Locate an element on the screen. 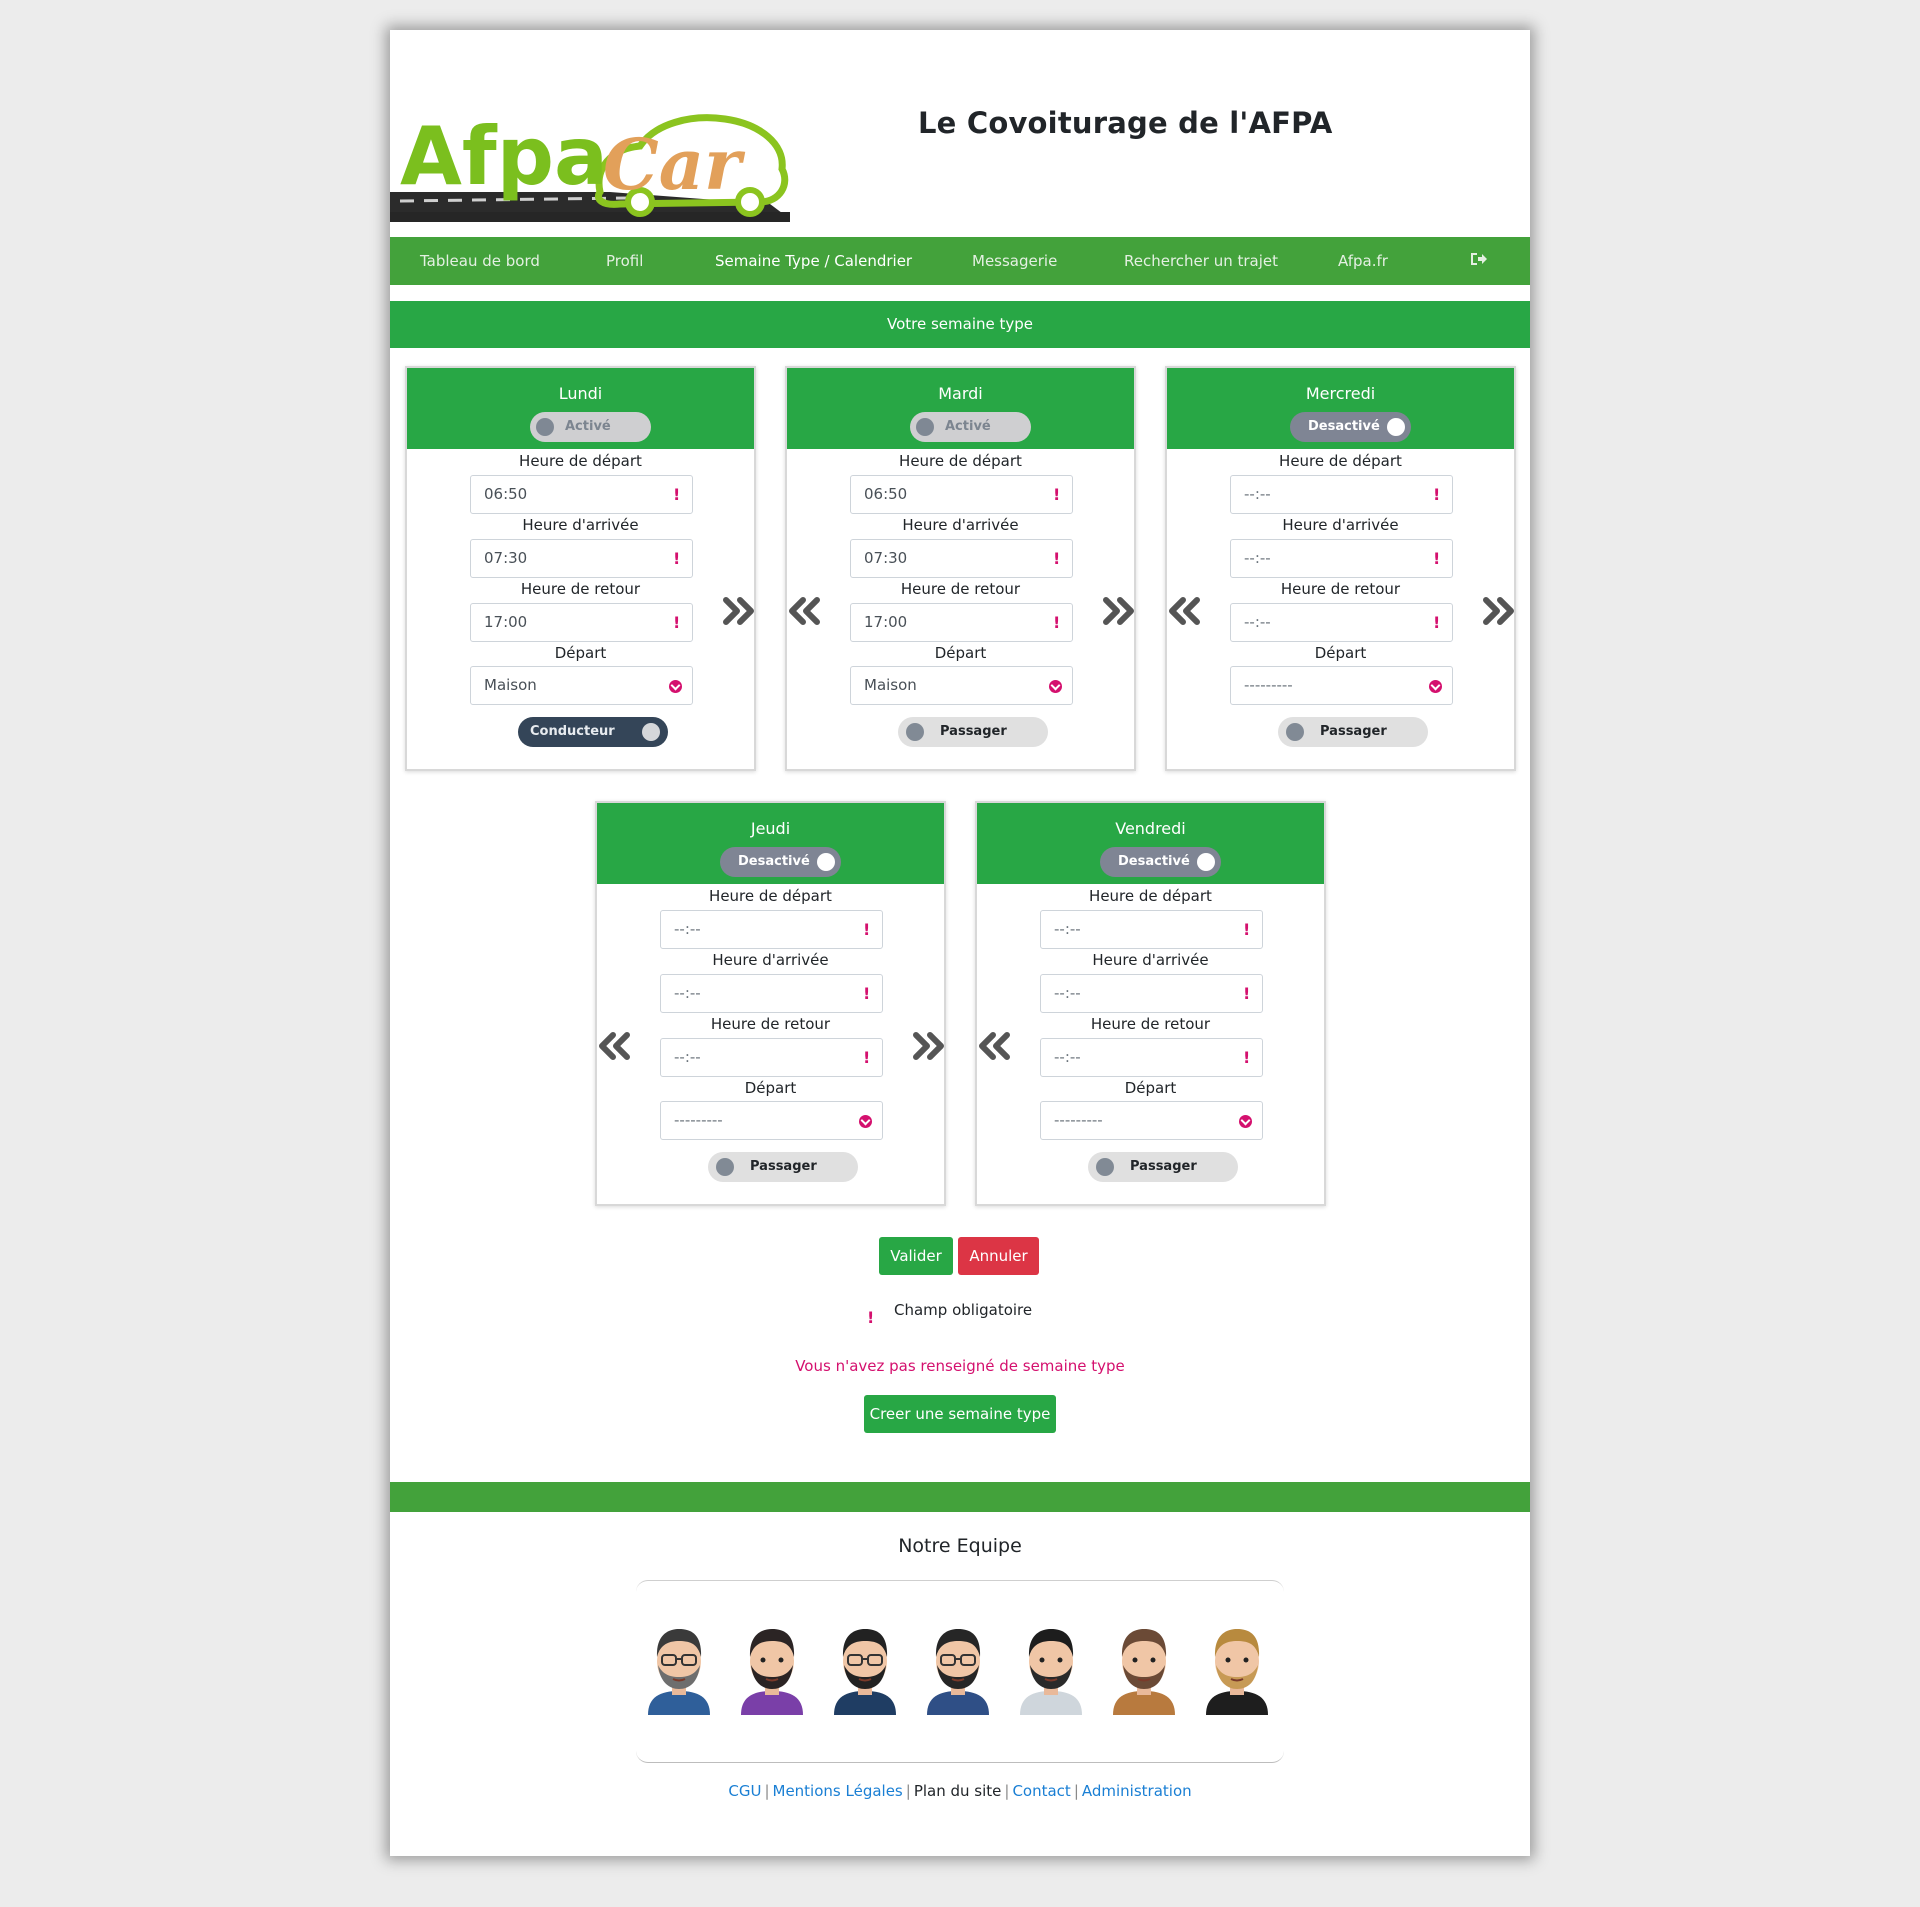  nav-item-rechercher-trajet: Rechercher un trajet is located at coordinates (1201, 261).